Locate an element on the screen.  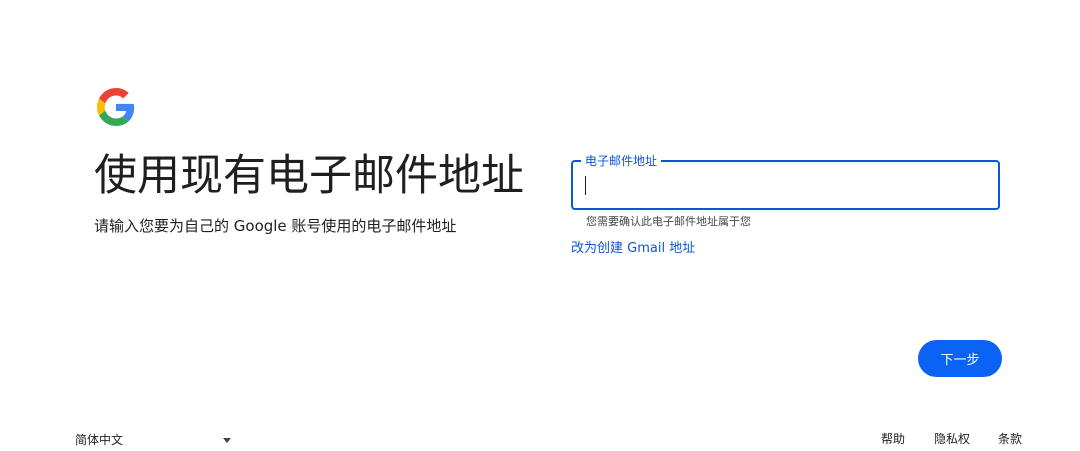
footer-links: 帮助 隐私权 条款 is located at coordinates (540, 440).